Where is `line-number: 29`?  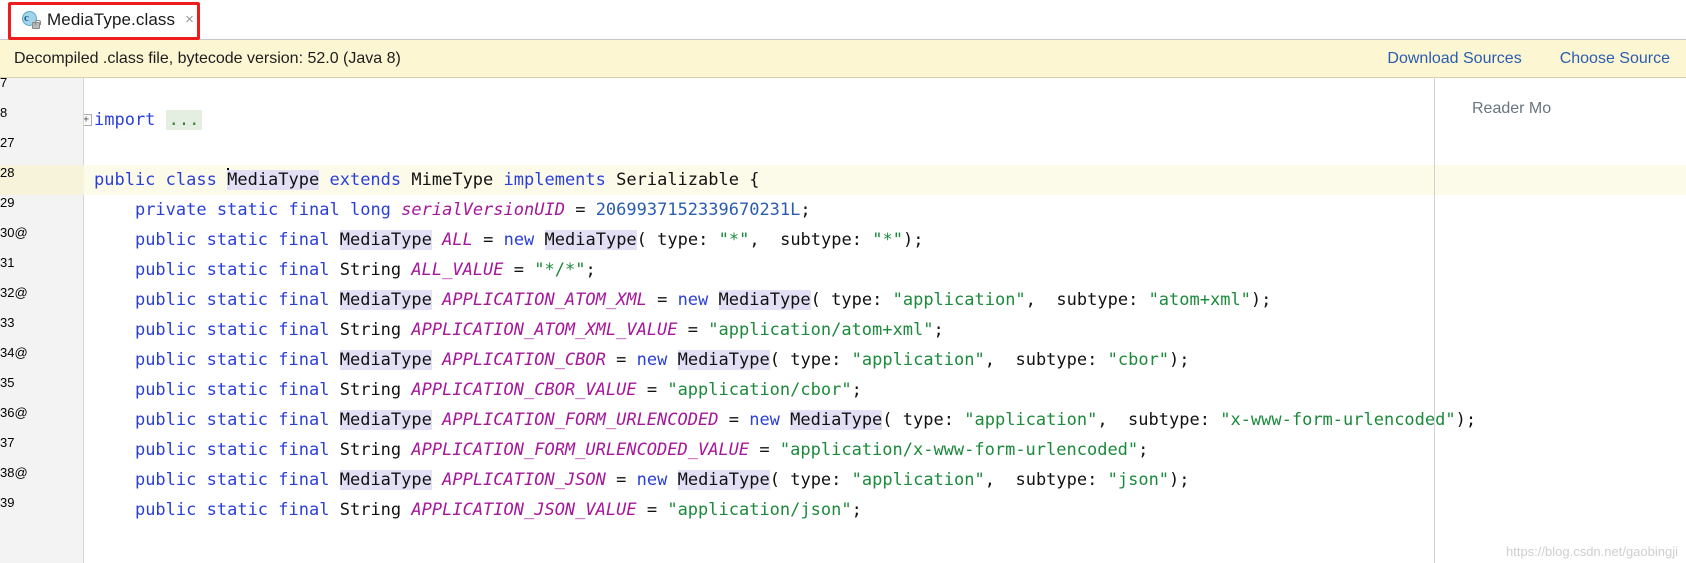 line-number: 29 is located at coordinates (7, 202).